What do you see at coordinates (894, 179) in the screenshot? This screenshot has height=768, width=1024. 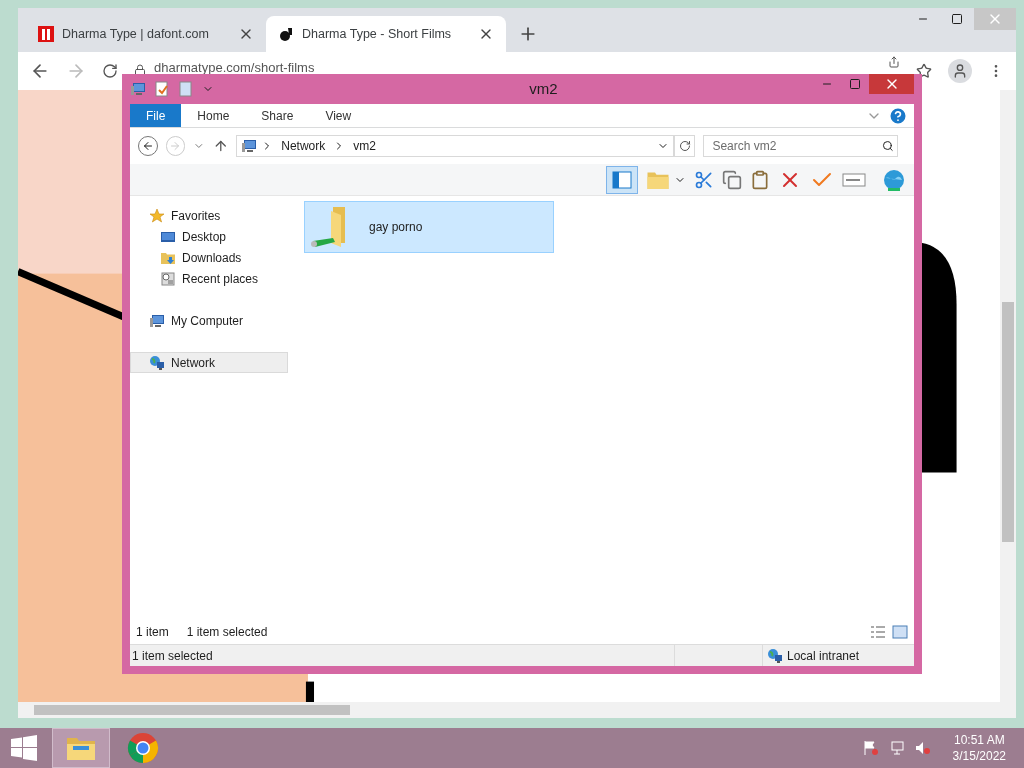 I see `globe-icon` at bounding box center [894, 179].